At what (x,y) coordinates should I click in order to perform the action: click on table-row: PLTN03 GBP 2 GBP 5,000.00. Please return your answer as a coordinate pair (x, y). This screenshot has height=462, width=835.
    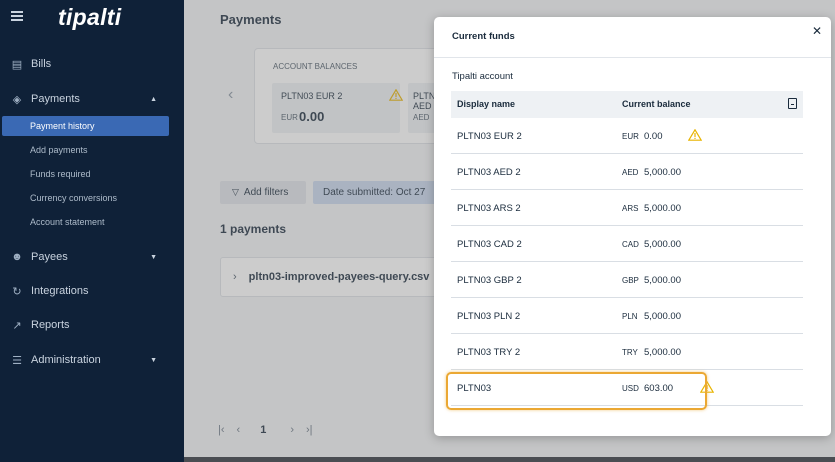
    Looking at the image, I should click on (627, 280).